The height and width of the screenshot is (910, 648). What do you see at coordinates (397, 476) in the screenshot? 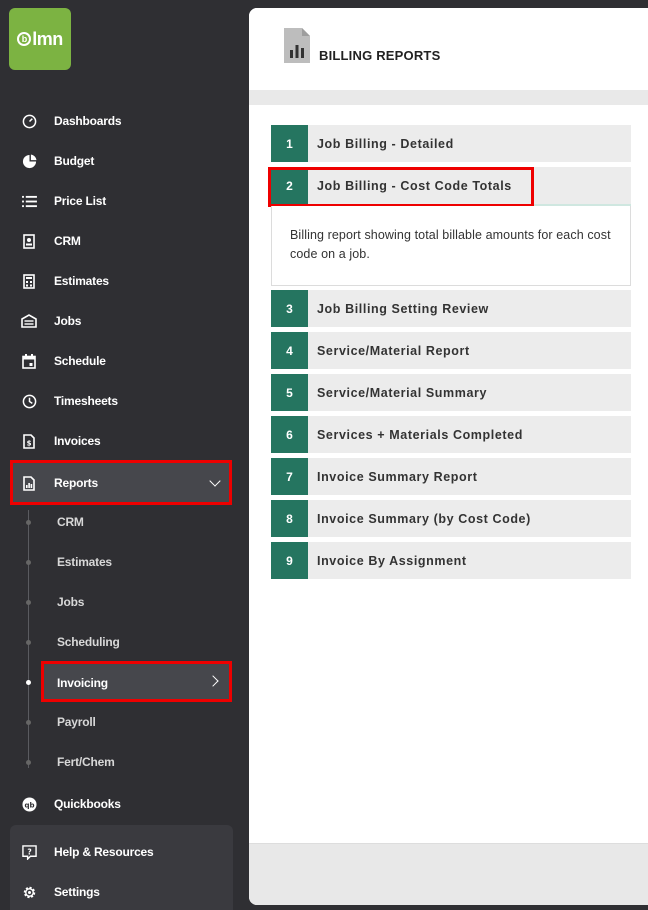
I see `report-label: Invoice Summary Report` at bounding box center [397, 476].